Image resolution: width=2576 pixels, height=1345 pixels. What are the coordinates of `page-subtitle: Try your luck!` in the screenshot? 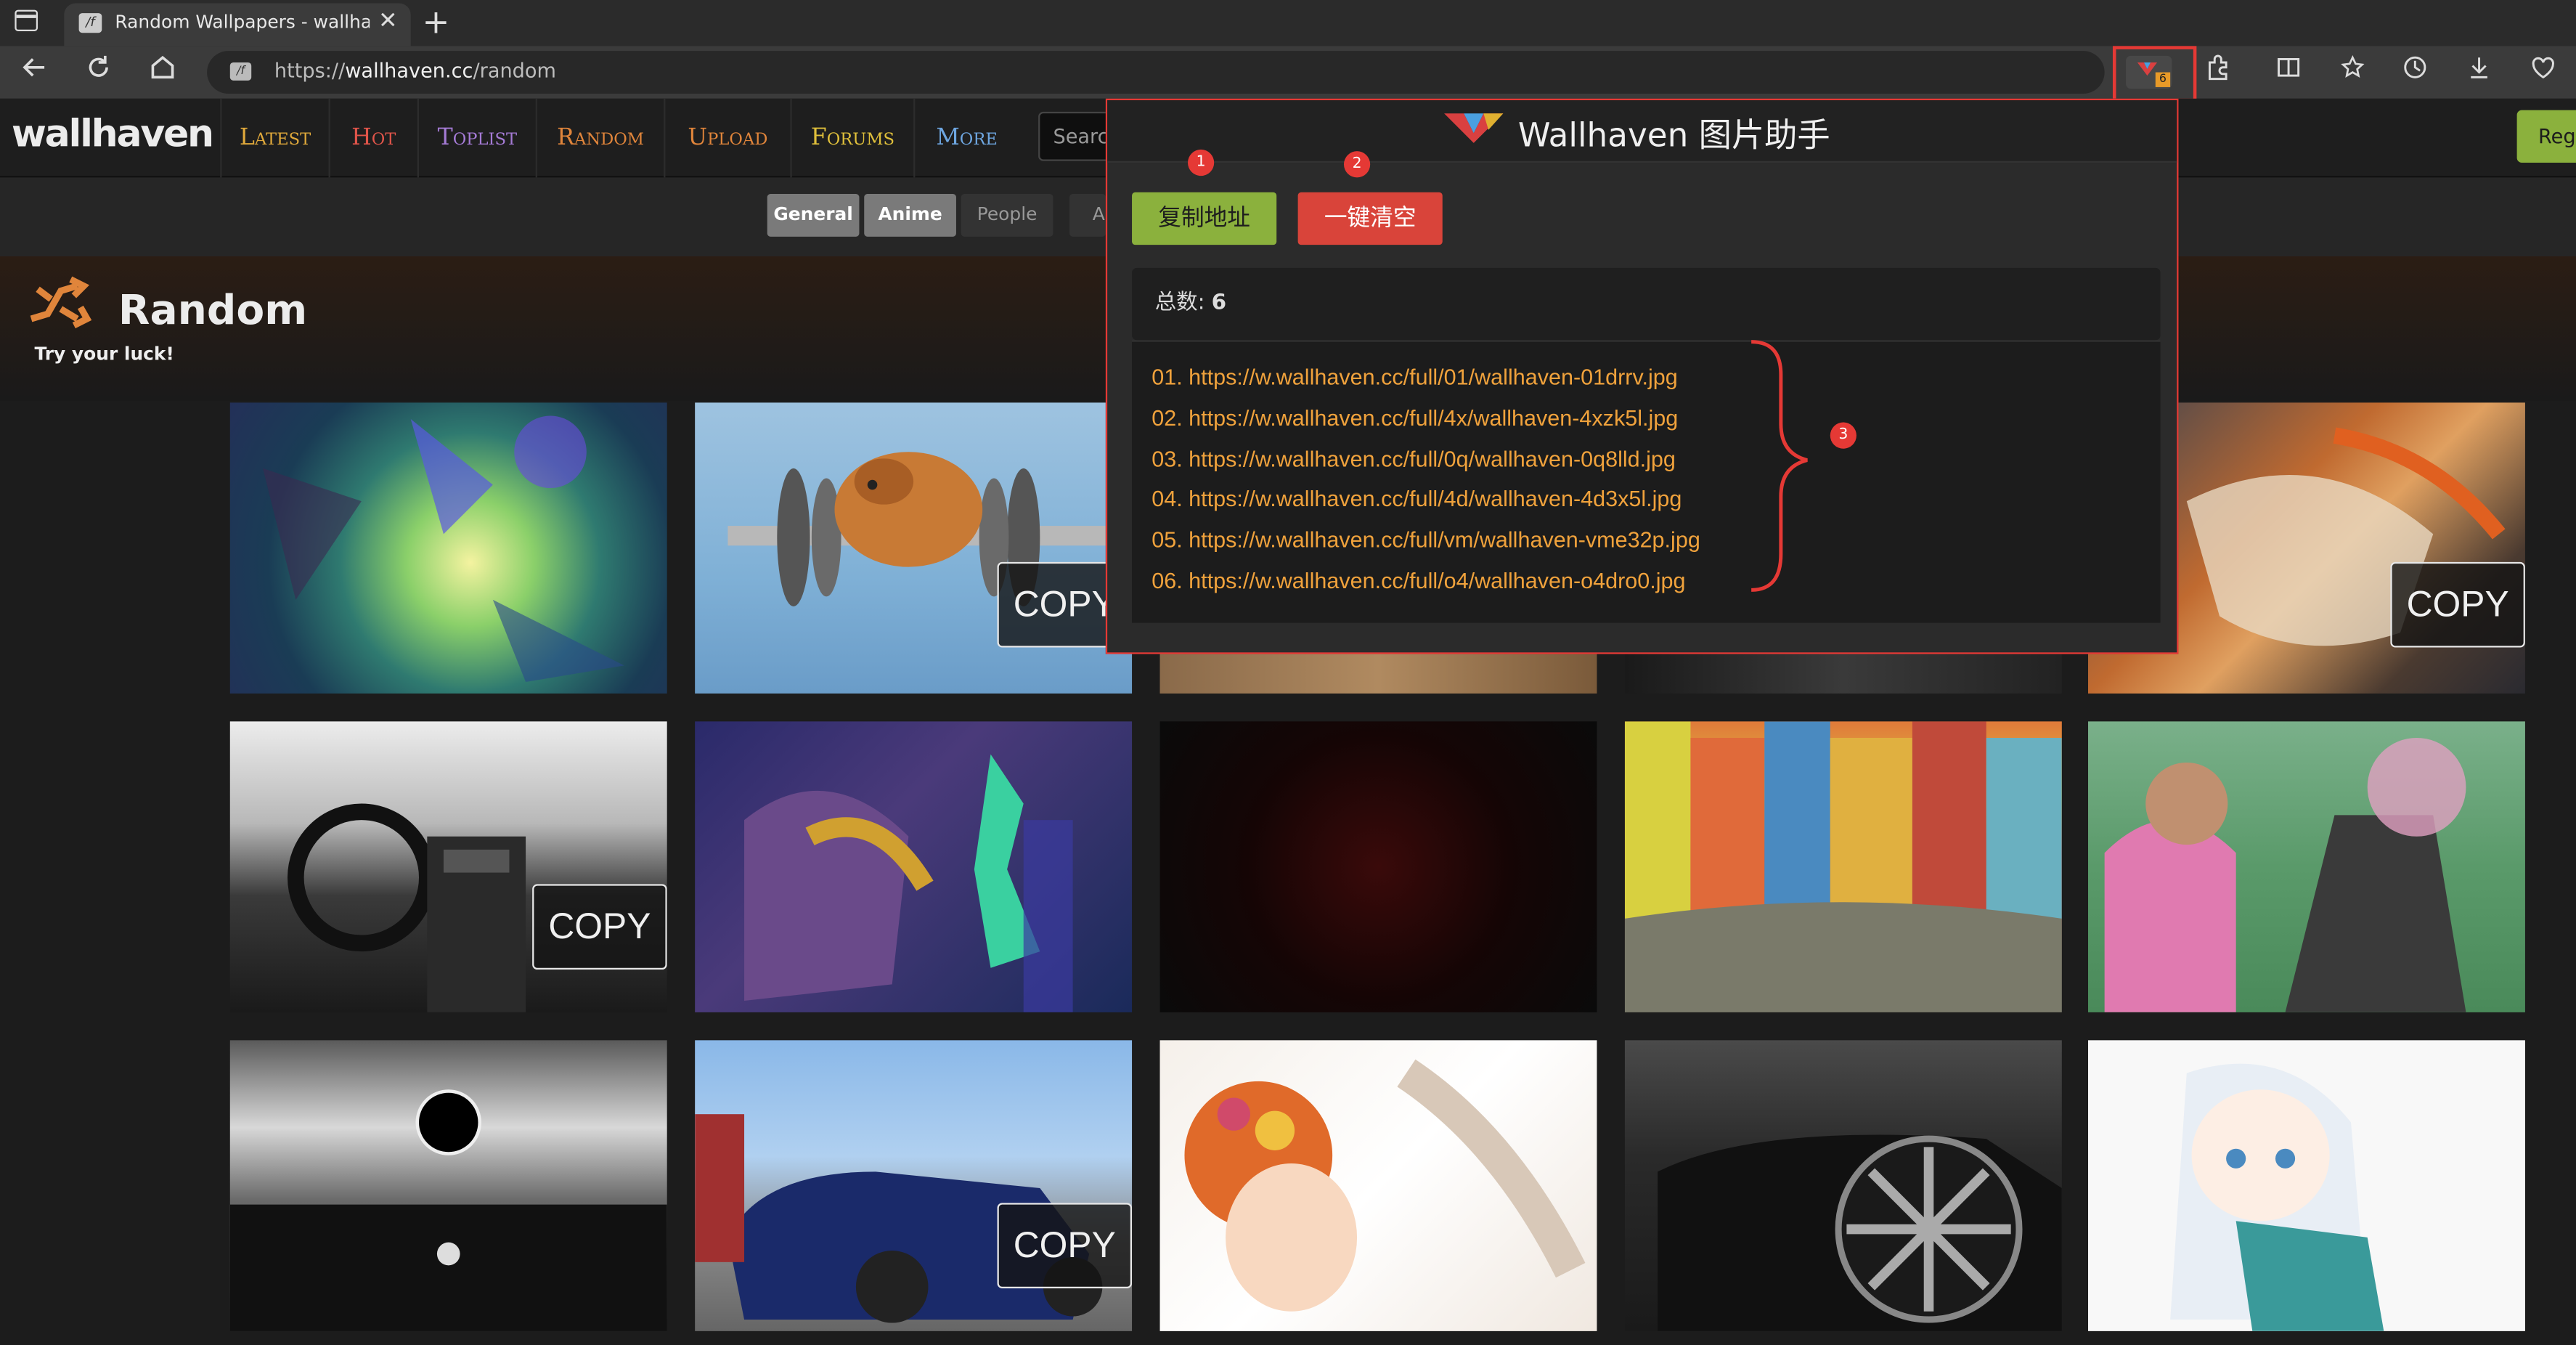 It's located at (104, 354).